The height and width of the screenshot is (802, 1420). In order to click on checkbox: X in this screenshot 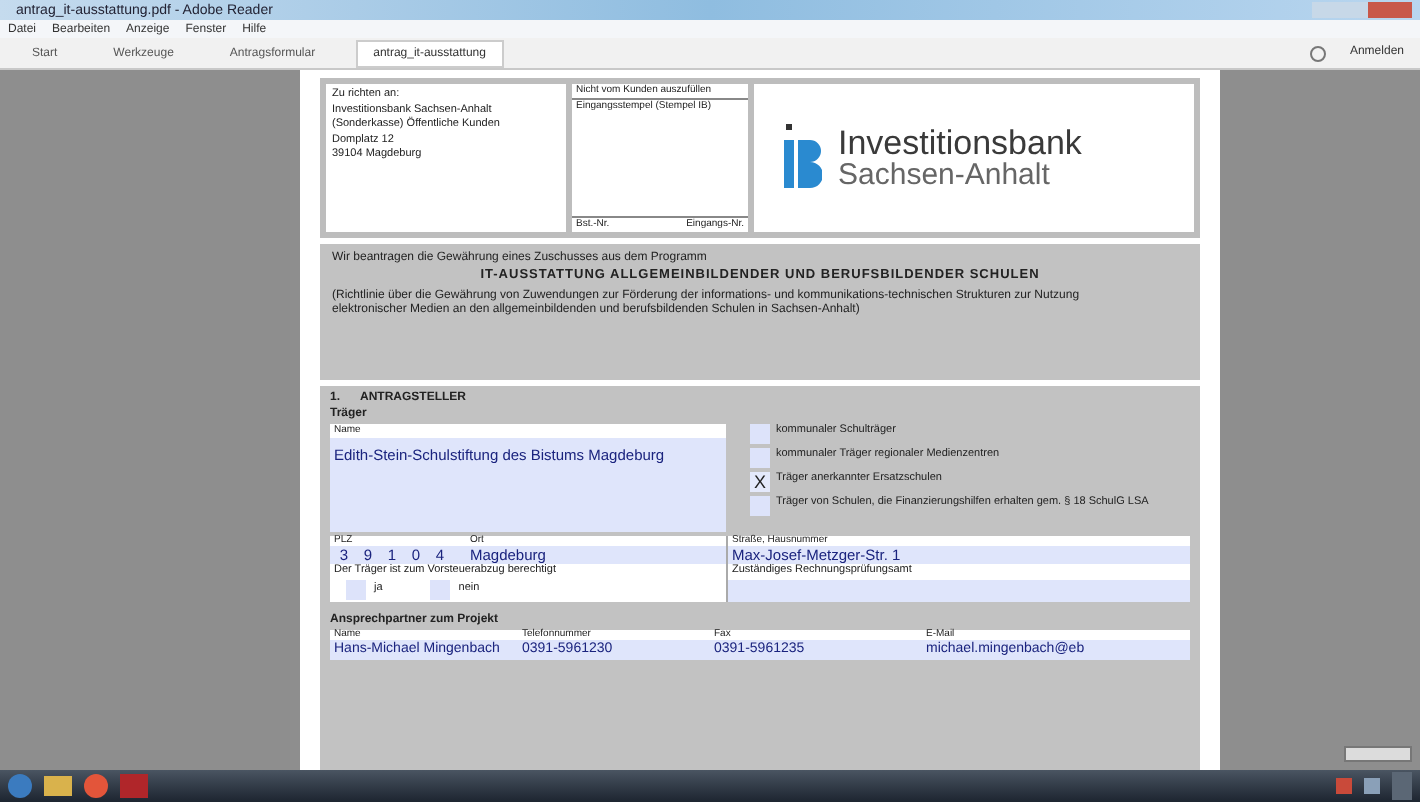, I will do `click(760, 482)`.